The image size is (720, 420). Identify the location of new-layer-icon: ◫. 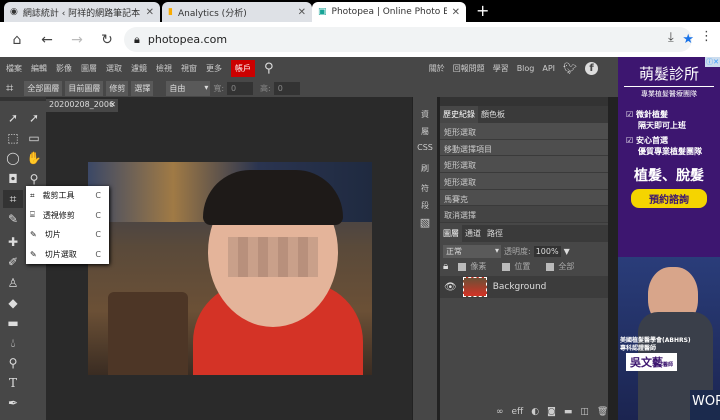
(584, 412).